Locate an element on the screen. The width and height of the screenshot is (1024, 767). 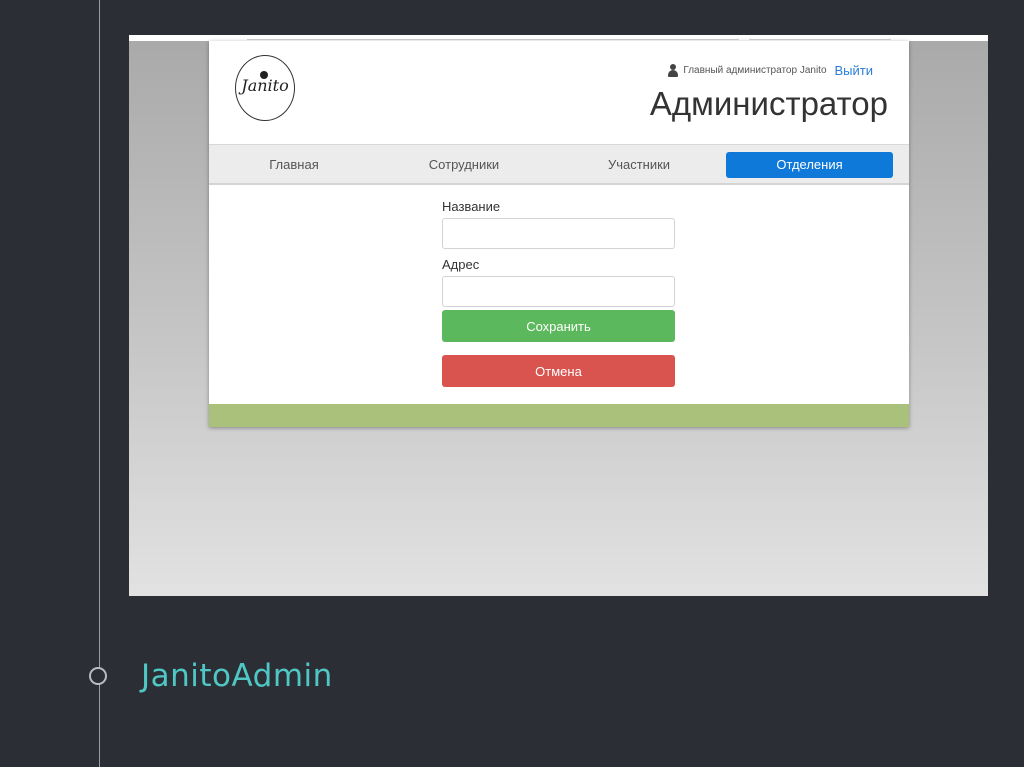
address-label: Адрес is located at coordinates (461, 264).